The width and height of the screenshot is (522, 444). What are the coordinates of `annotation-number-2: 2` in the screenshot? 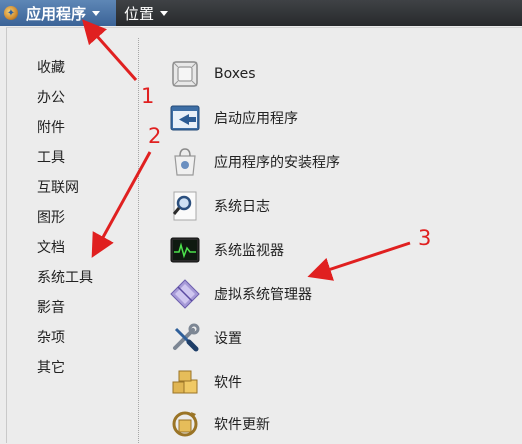 It's located at (155, 136).